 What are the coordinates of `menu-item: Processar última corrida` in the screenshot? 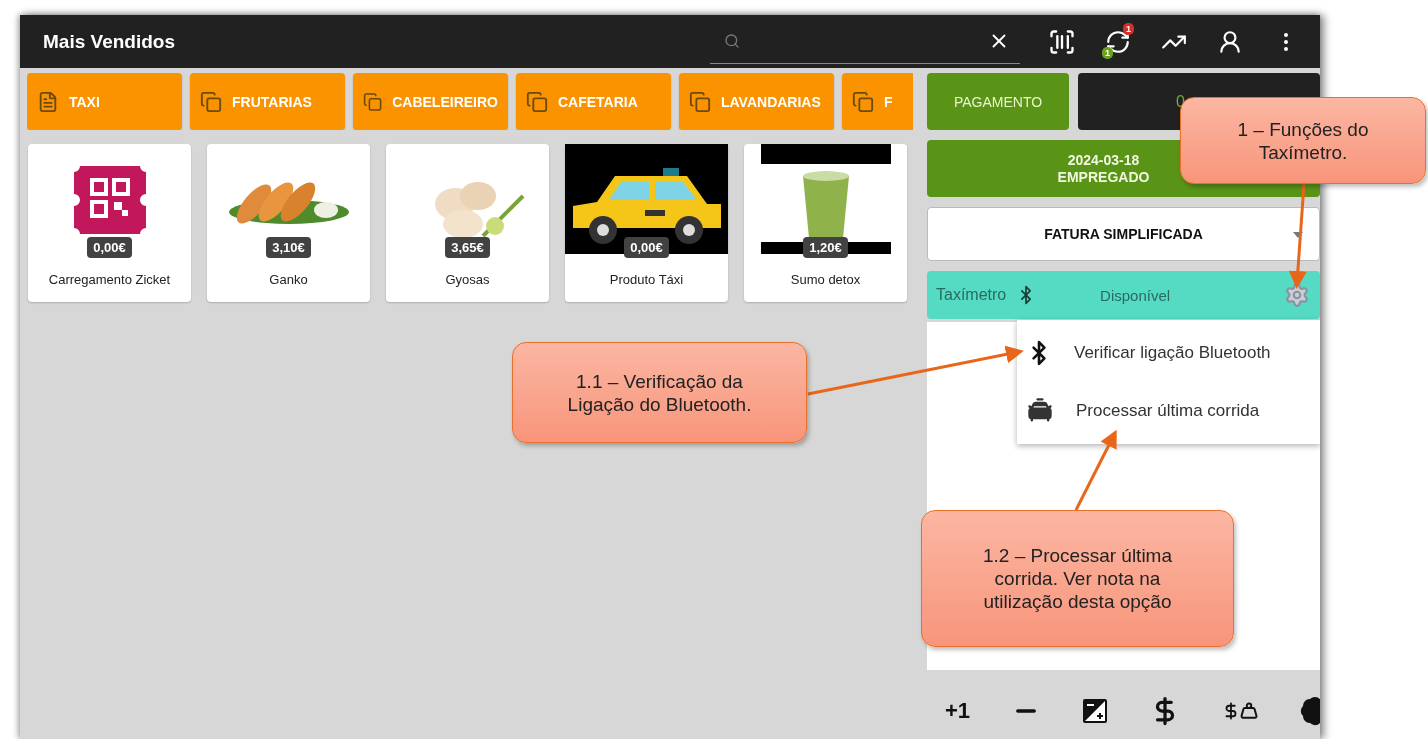 It's located at (1168, 411).